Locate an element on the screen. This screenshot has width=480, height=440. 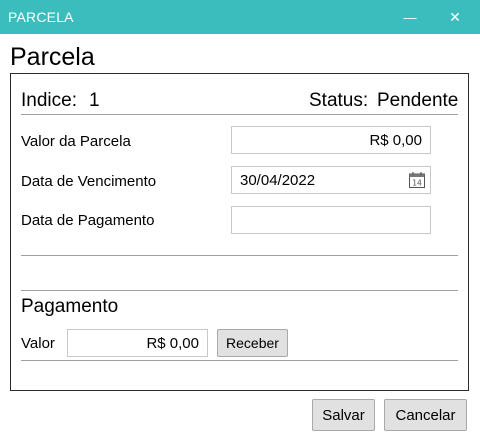
cancel-button-label: Cancelar is located at coordinates (425, 415).